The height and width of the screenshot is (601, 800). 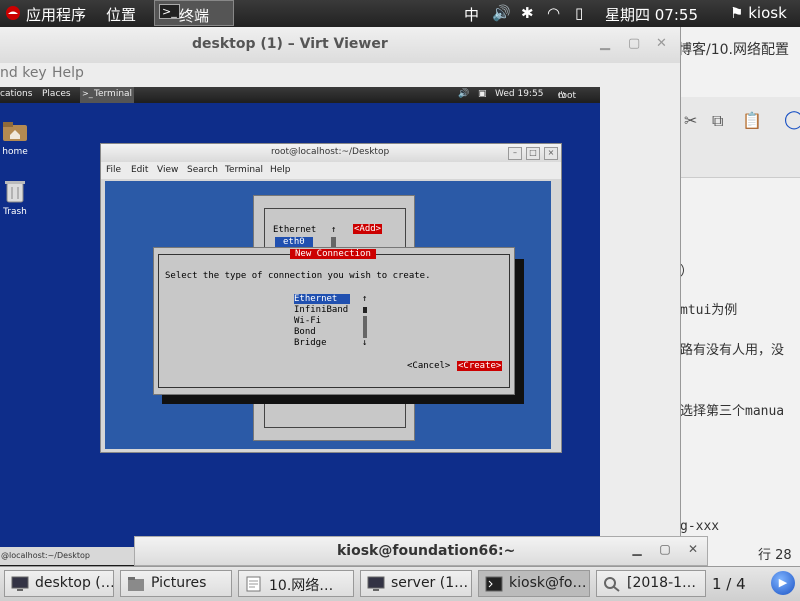 I want to click on editor-line: 选择第三个manua, so click(x=732, y=411).